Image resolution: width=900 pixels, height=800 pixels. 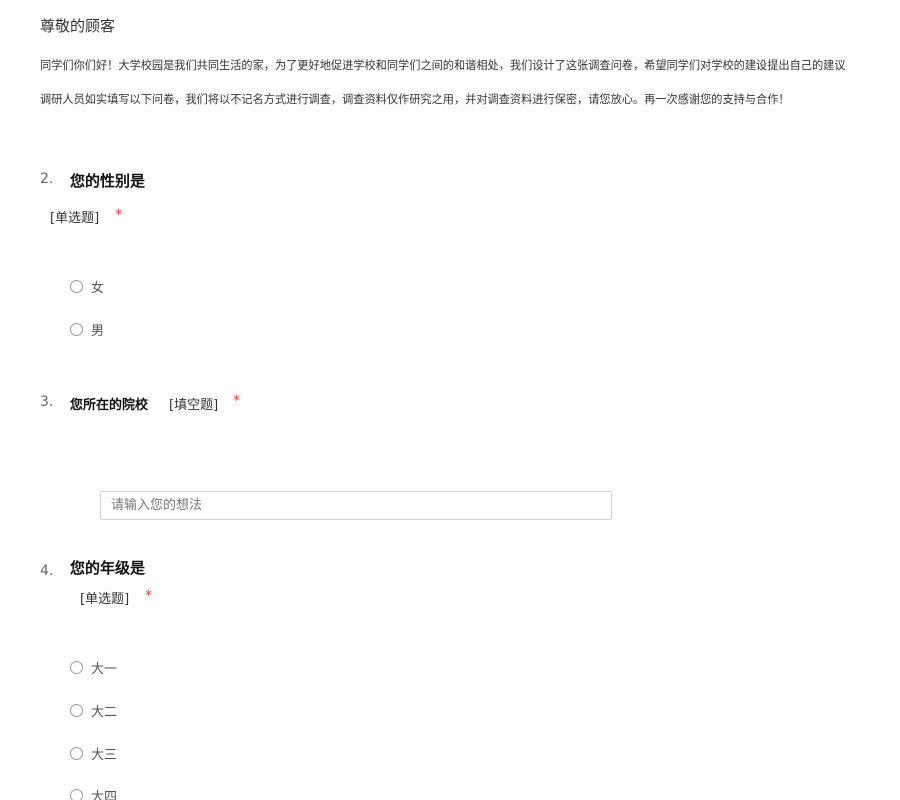 What do you see at coordinates (109, 405) in the screenshot?
I see `question-title: 您所在的院校` at bounding box center [109, 405].